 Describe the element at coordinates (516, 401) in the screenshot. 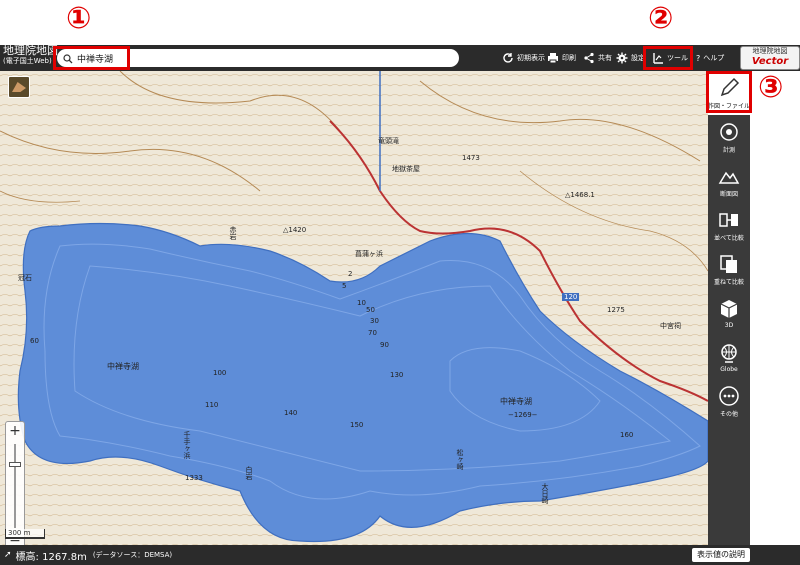

I see `label-lake-east: 中禅寺湖` at that location.